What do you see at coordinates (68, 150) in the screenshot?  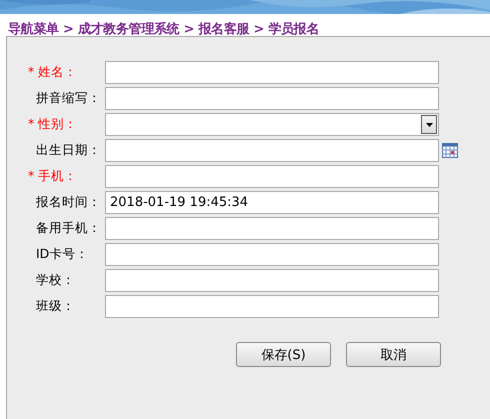 I see `field-label: 出生日期：` at bounding box center [68, 150].